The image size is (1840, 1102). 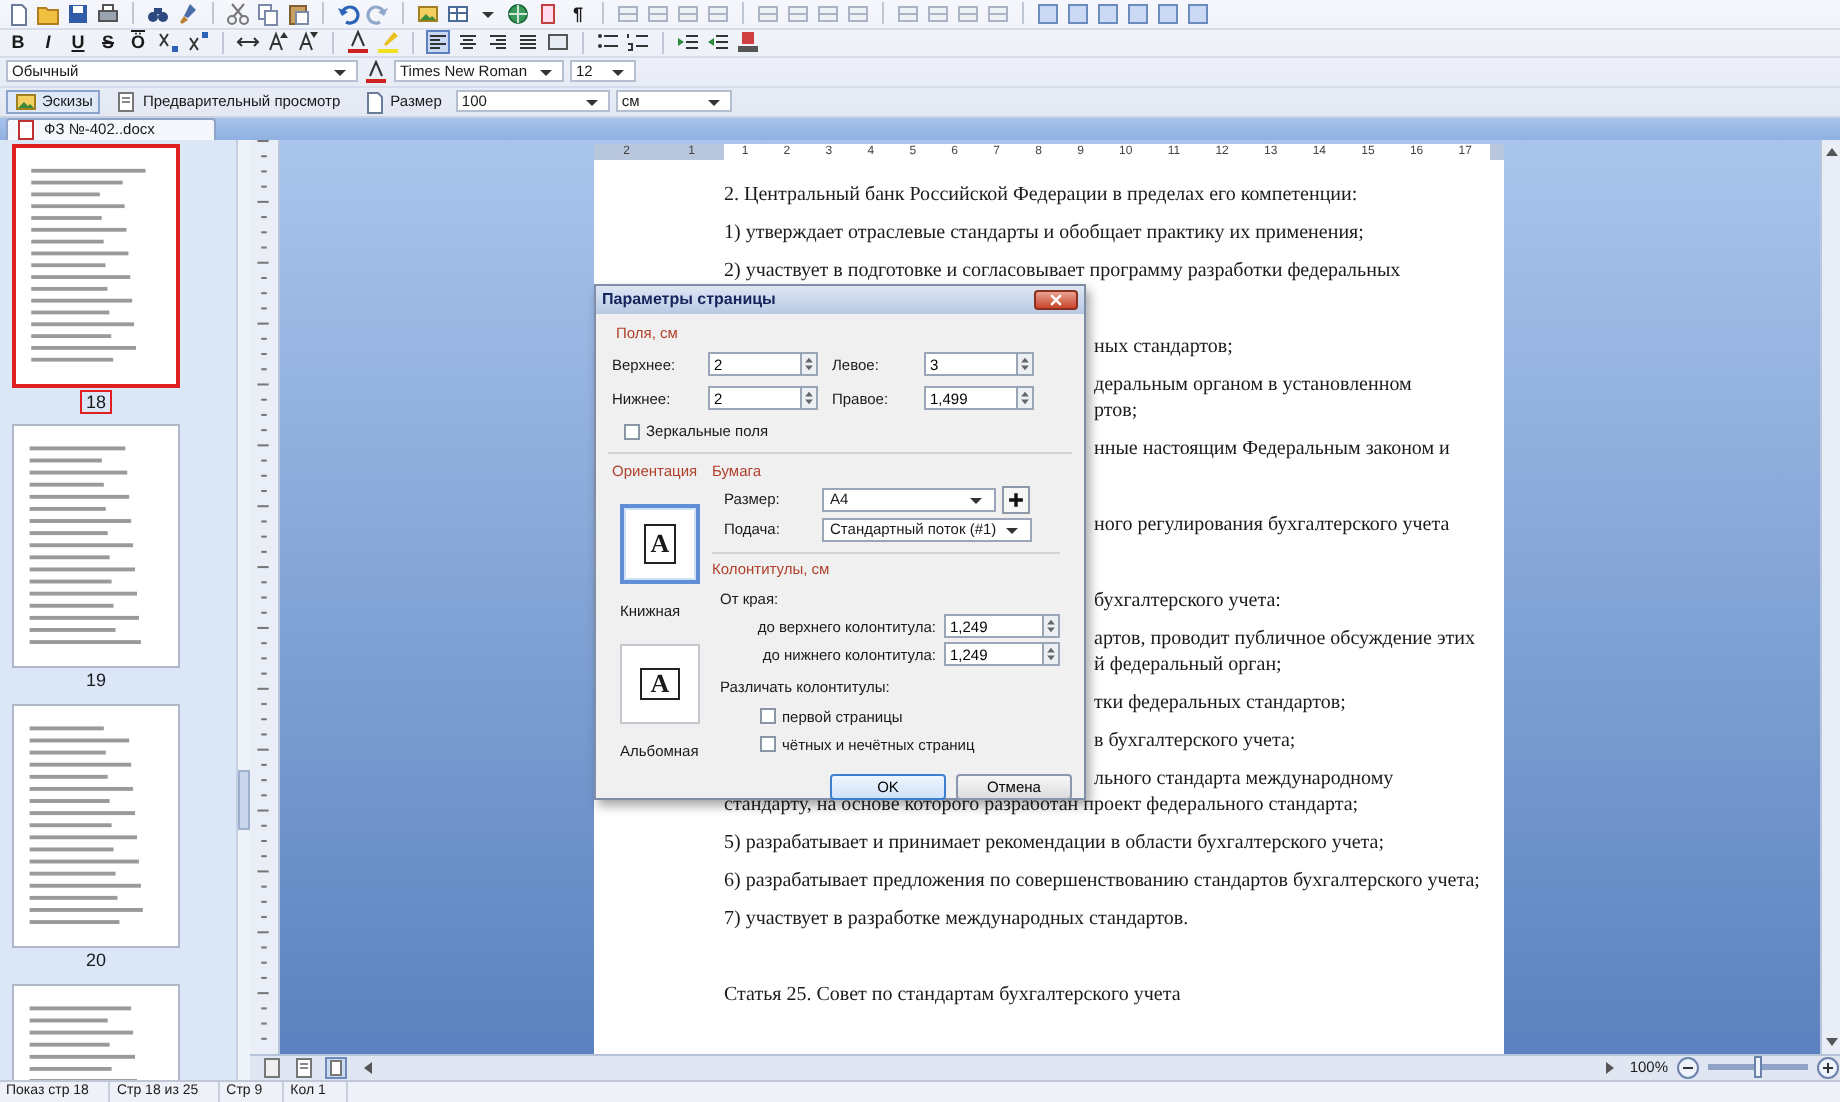 I want to click on indent-icon, so click(x=688, y=42).